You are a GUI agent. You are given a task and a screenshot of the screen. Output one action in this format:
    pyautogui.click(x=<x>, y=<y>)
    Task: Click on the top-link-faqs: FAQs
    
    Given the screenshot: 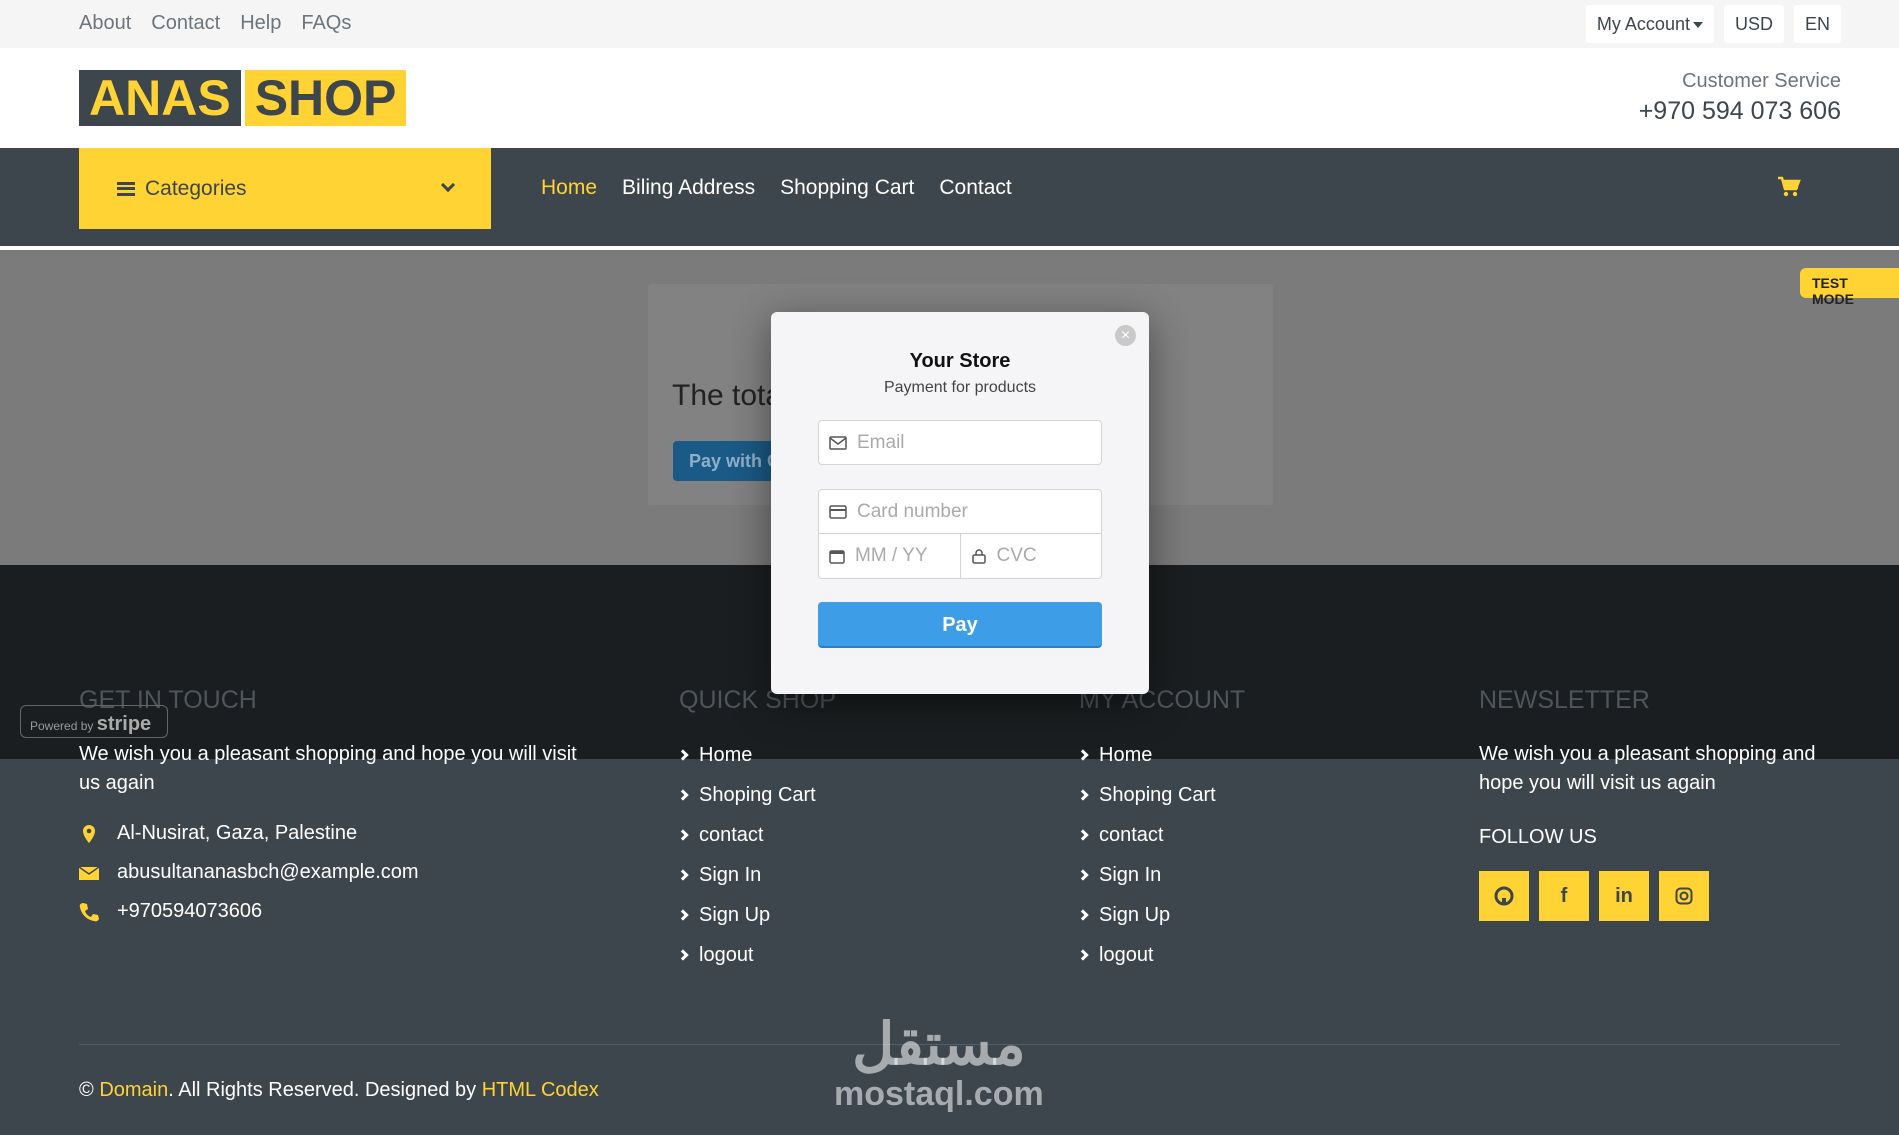 What is the action you would take?
    pyautogui.click(x=326, y=23)
    